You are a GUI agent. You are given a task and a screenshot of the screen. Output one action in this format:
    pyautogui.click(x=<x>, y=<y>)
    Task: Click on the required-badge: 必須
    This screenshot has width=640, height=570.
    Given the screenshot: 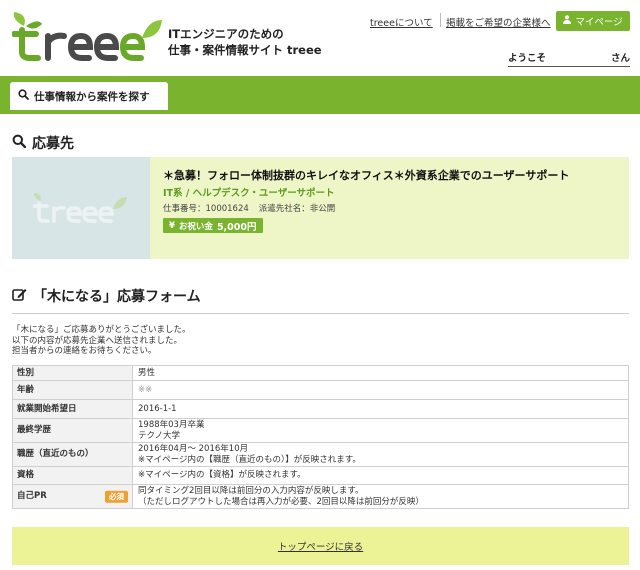 What is the action you would take?
    pyautogui.click(x=116, y=496)
    